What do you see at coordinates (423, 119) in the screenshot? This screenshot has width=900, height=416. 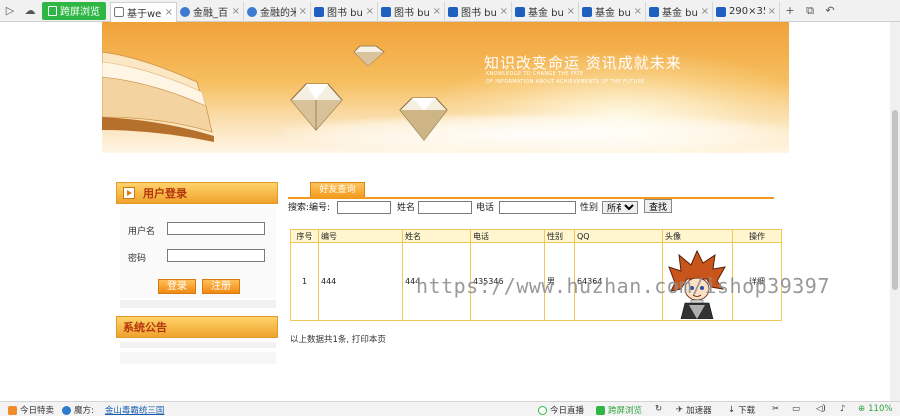 I see `diamond-medium-icon` at bounding box center [423, 119].